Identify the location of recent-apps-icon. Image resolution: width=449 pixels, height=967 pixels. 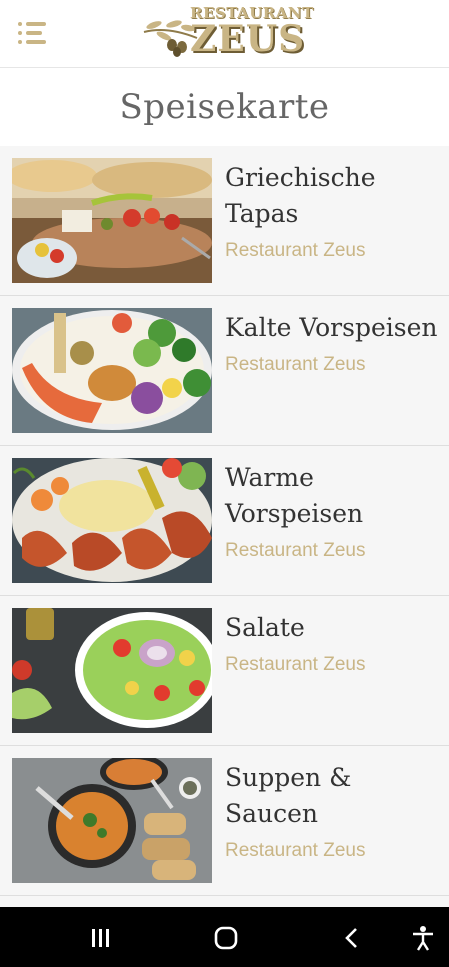
(101, 938).